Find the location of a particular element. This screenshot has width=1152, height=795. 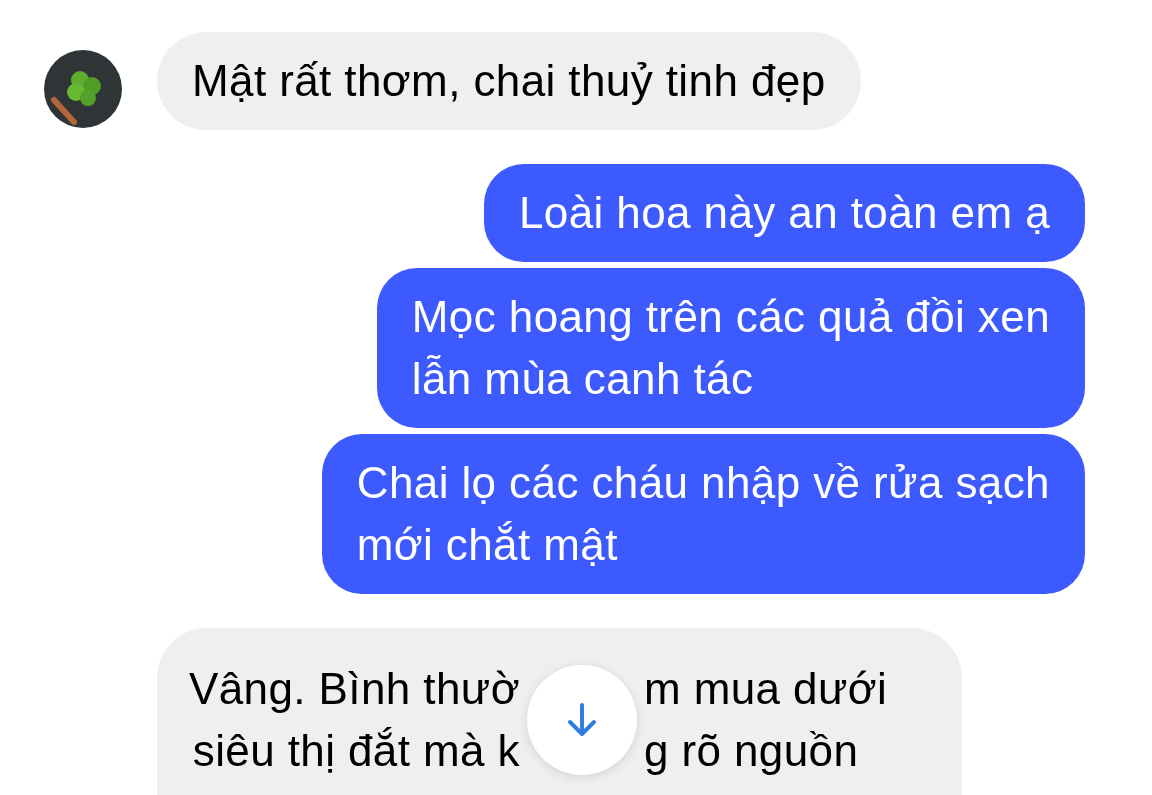

message-text-fragment: g rõ nguồn is located at coordinates (751, 751).